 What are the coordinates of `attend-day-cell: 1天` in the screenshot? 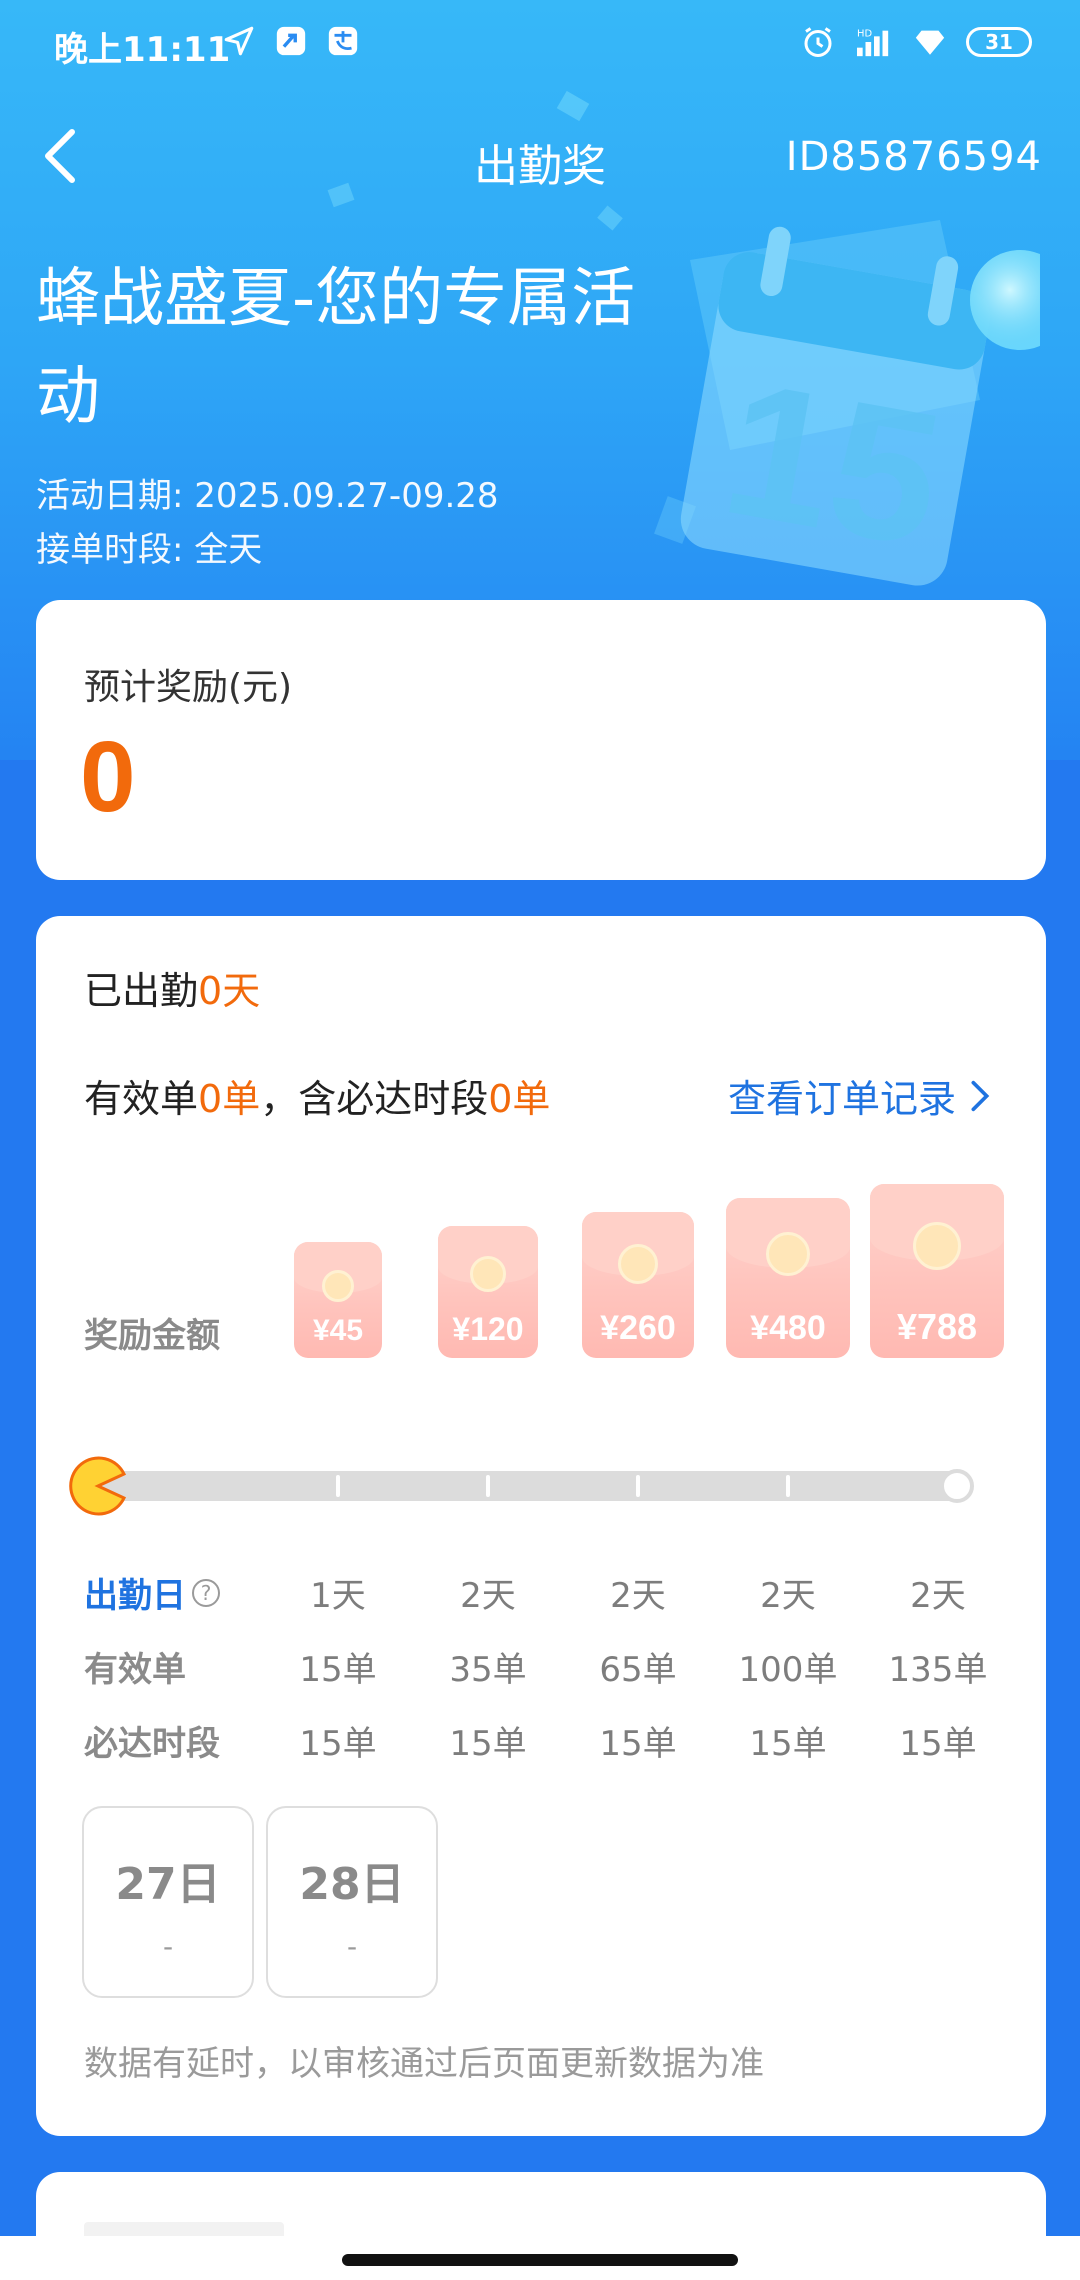 It's located at (338, 1596).